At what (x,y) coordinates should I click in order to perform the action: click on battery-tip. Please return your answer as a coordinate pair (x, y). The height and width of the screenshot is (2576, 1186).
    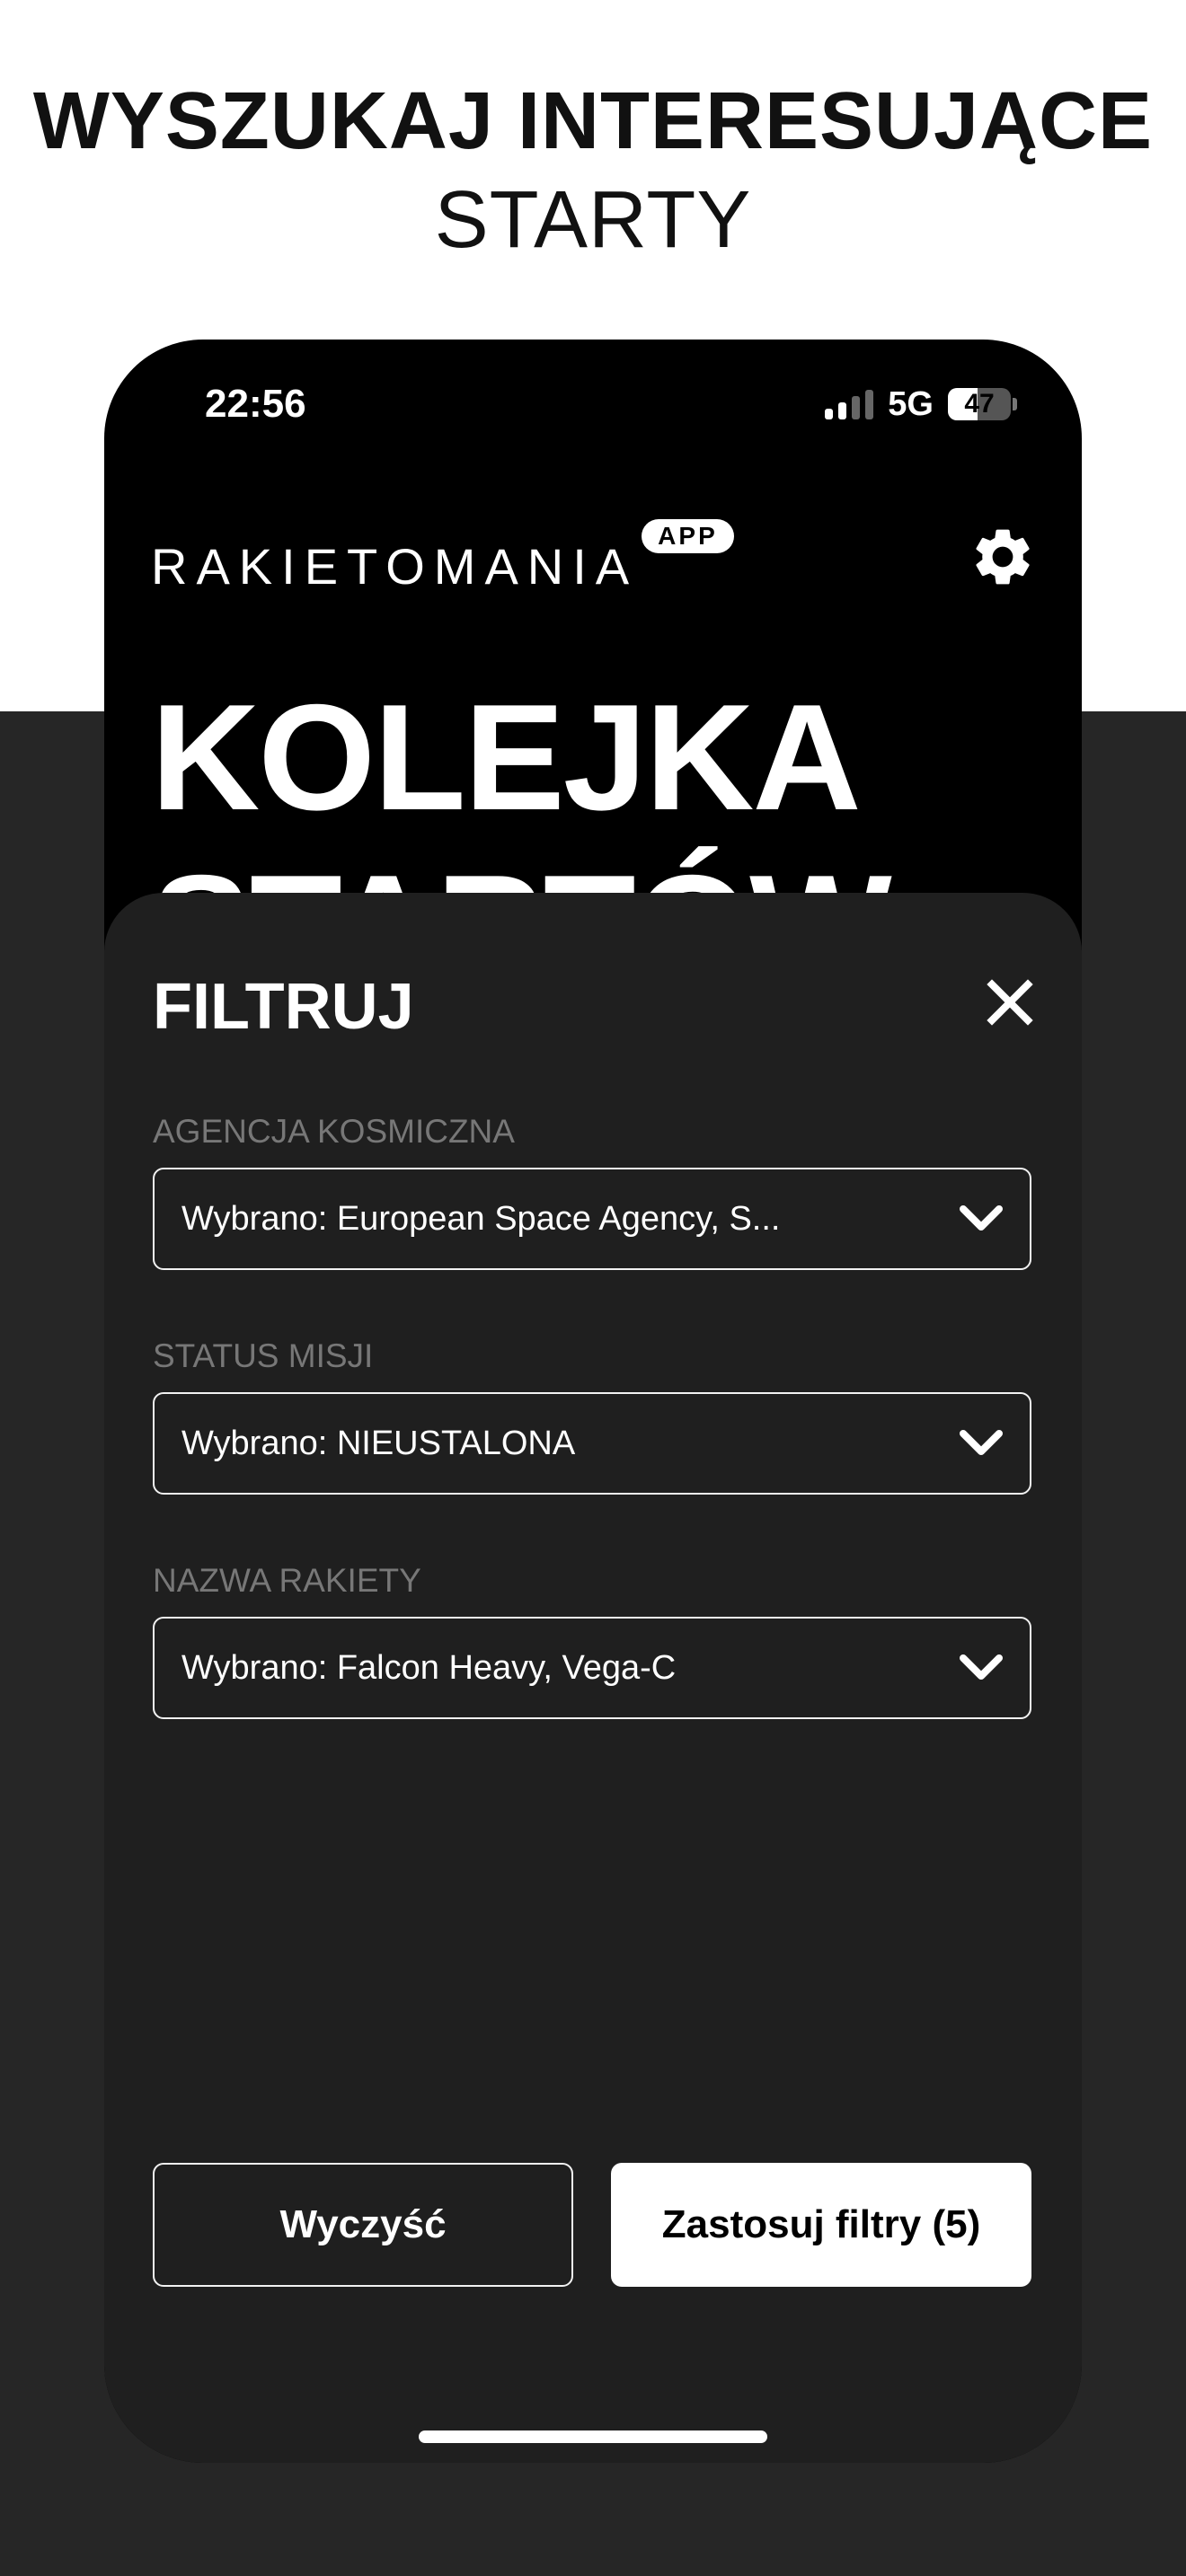
    Looking at the image, I should click on (1015, 404).